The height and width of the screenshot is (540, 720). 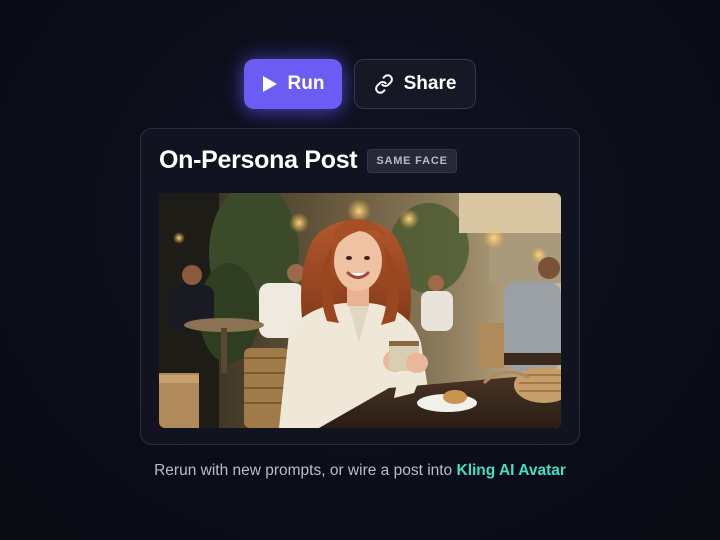 I want to click on card-header: On-Persona Post SAME FACE, so click(x=308, y=160).